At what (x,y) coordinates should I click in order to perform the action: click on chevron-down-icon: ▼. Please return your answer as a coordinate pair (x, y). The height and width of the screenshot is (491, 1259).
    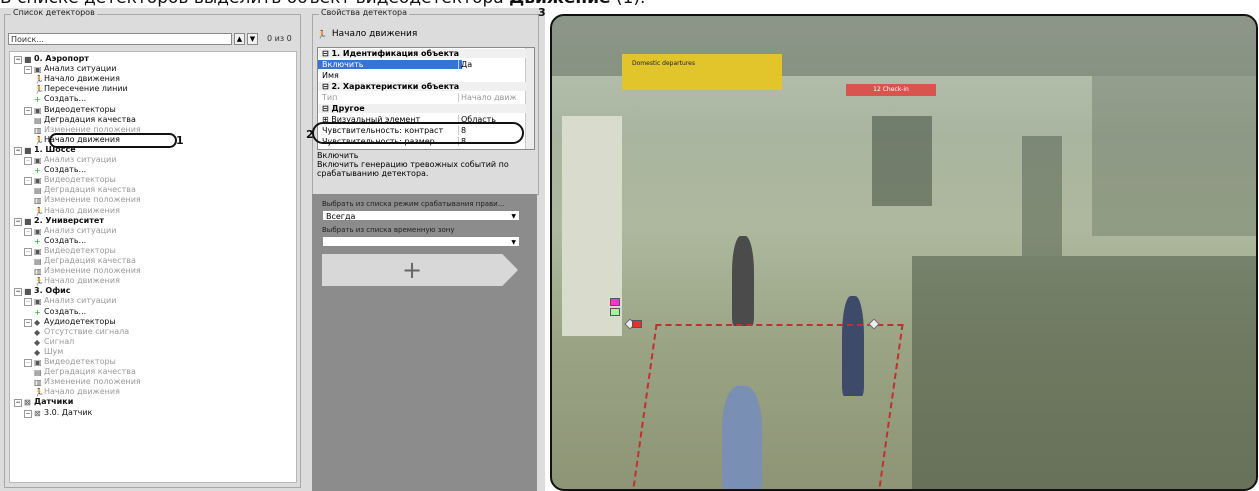
    Looking at the image, I should click on (252, 39).